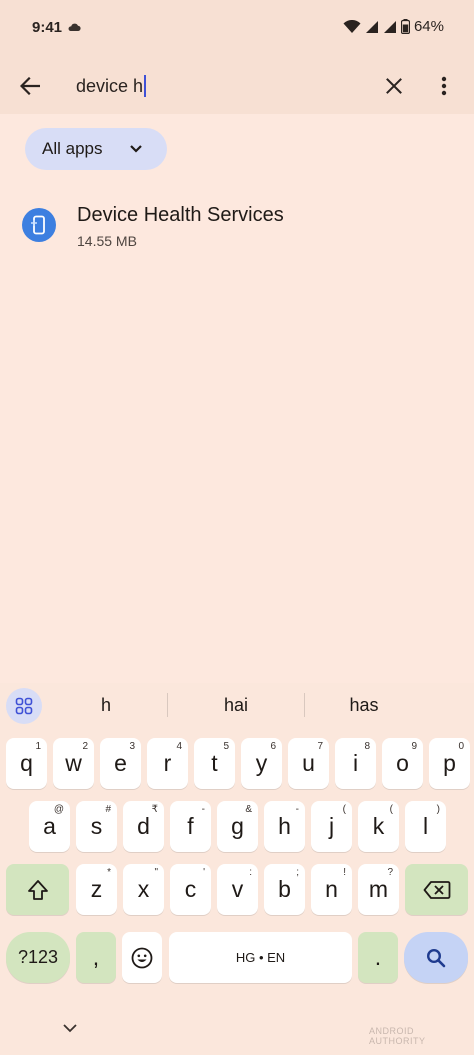  I want to click on key-y: y6, so click(261, 763).